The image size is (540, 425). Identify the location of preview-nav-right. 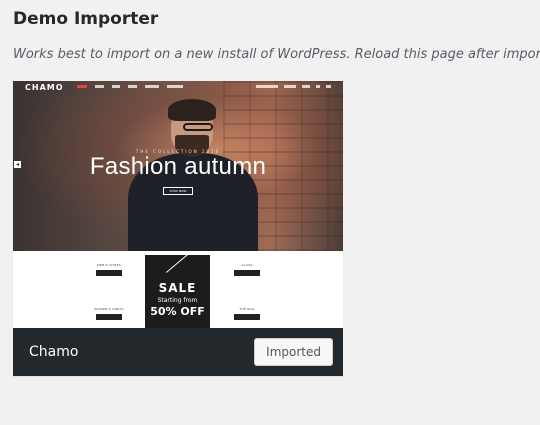
(293, 86).